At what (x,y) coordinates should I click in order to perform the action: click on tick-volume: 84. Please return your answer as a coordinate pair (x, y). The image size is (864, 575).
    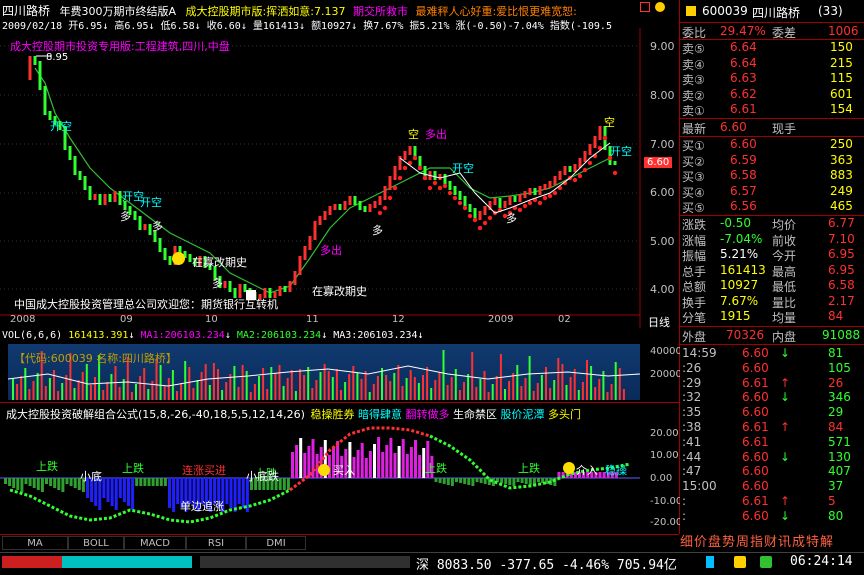
    Looking at the image, I should click on (836, 427).